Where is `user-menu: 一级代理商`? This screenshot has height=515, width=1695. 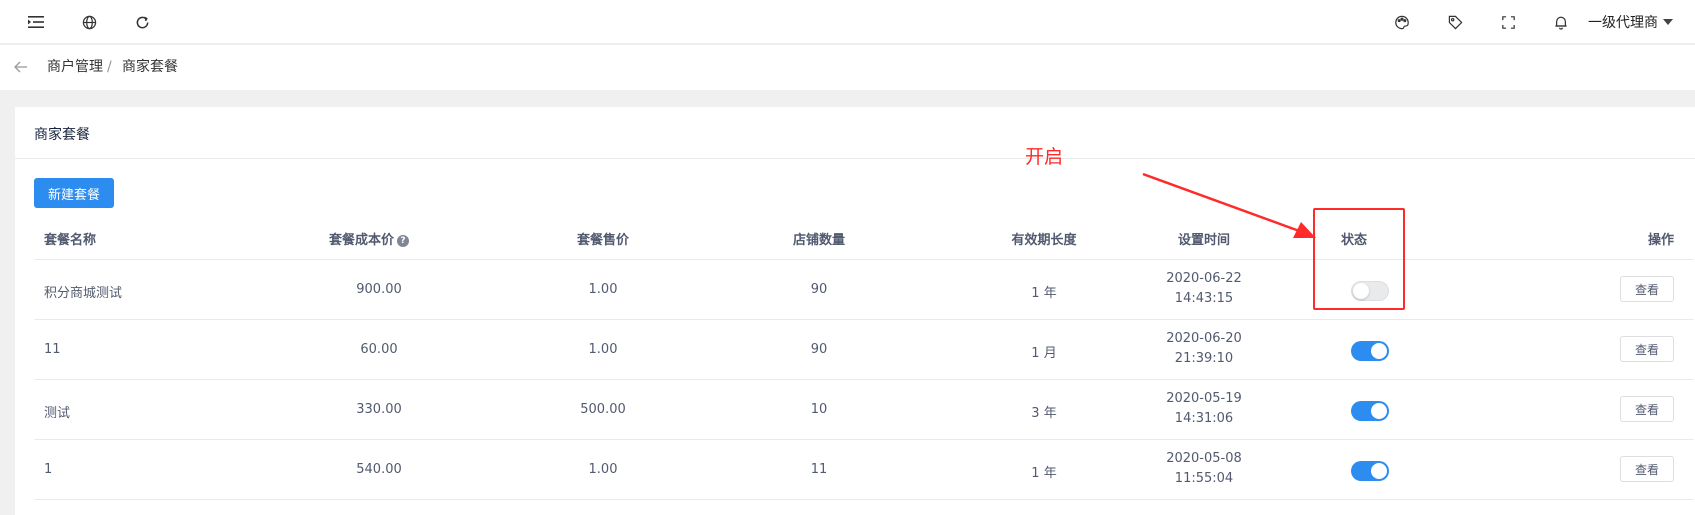
user-menu: 一级代理商 is located at coordinates (1630, 22).